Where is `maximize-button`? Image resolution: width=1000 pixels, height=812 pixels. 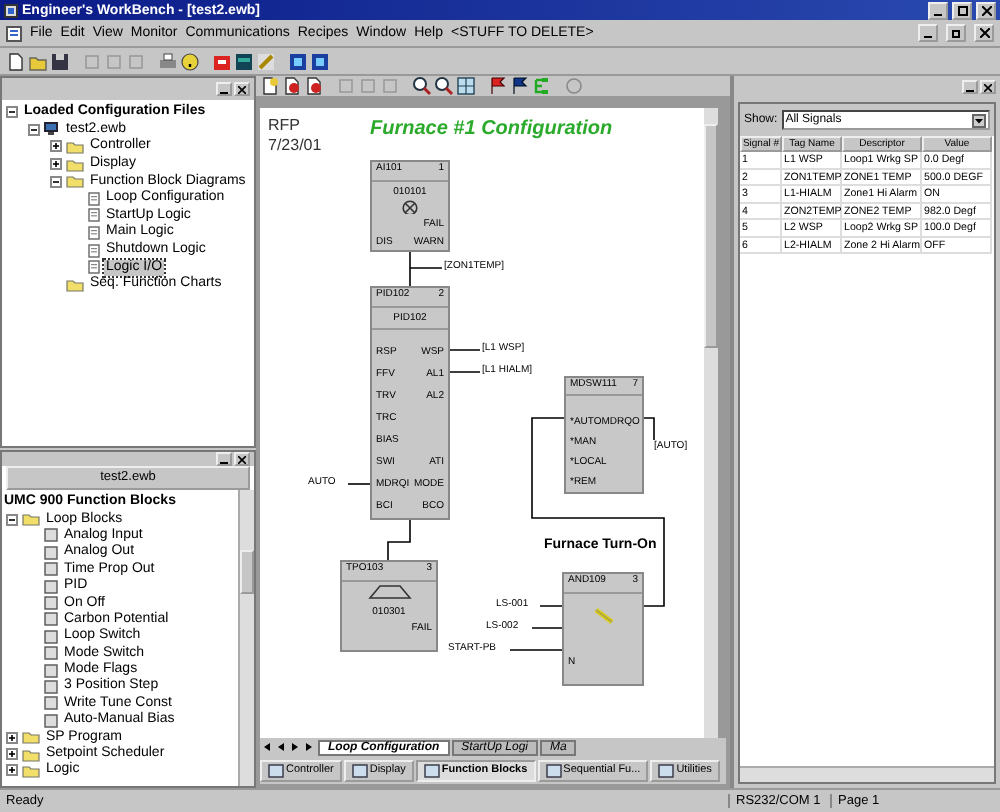
maximize-button is located at coordinates (962, 10).